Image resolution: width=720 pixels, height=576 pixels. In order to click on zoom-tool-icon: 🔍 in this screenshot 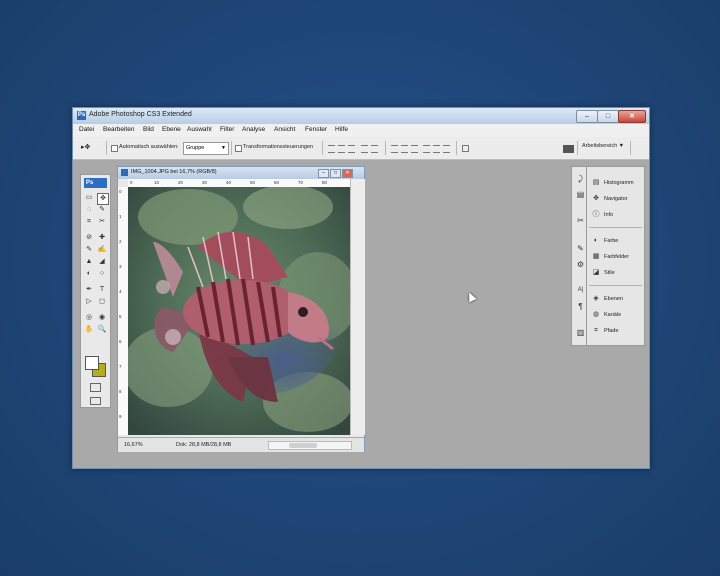, I will do `click(102, 330)`.